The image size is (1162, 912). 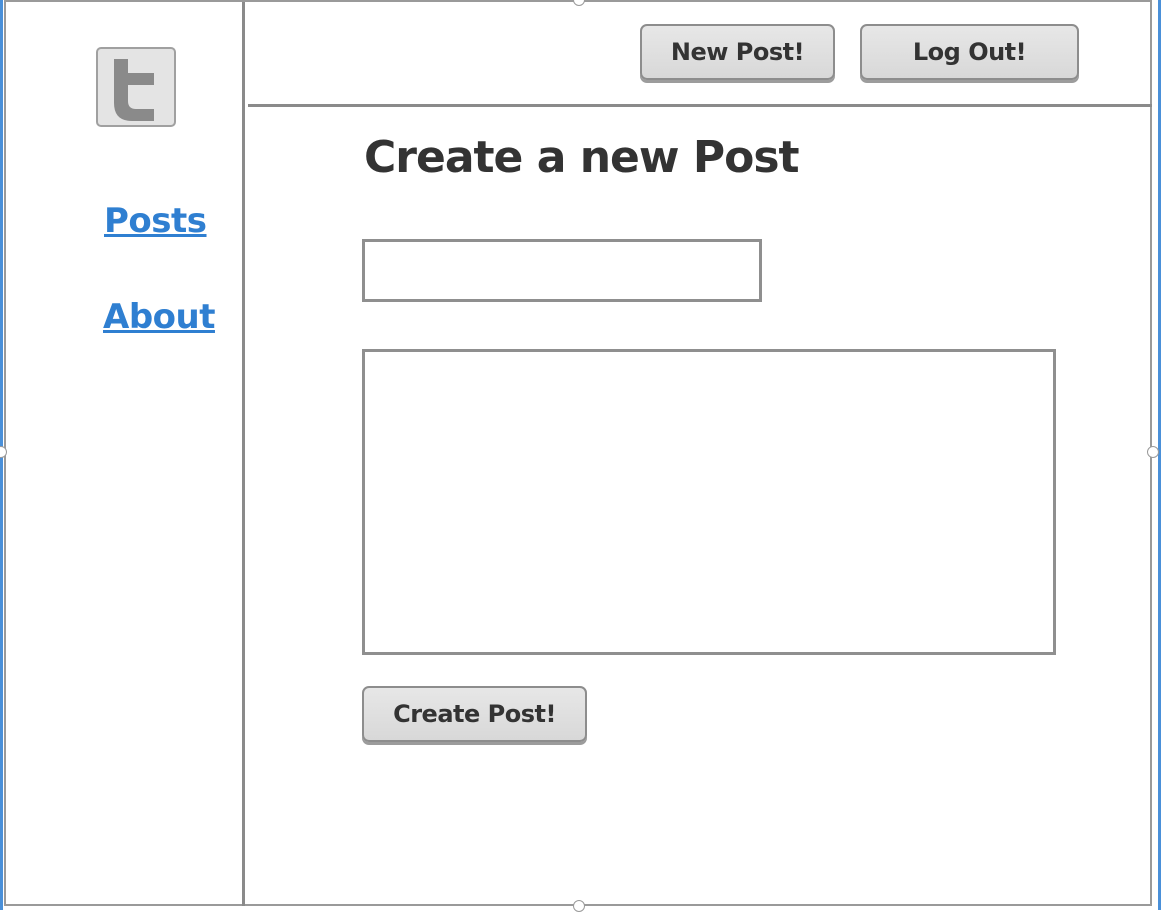 I want to click on sidebar-divider, so click(x=243, y=454).